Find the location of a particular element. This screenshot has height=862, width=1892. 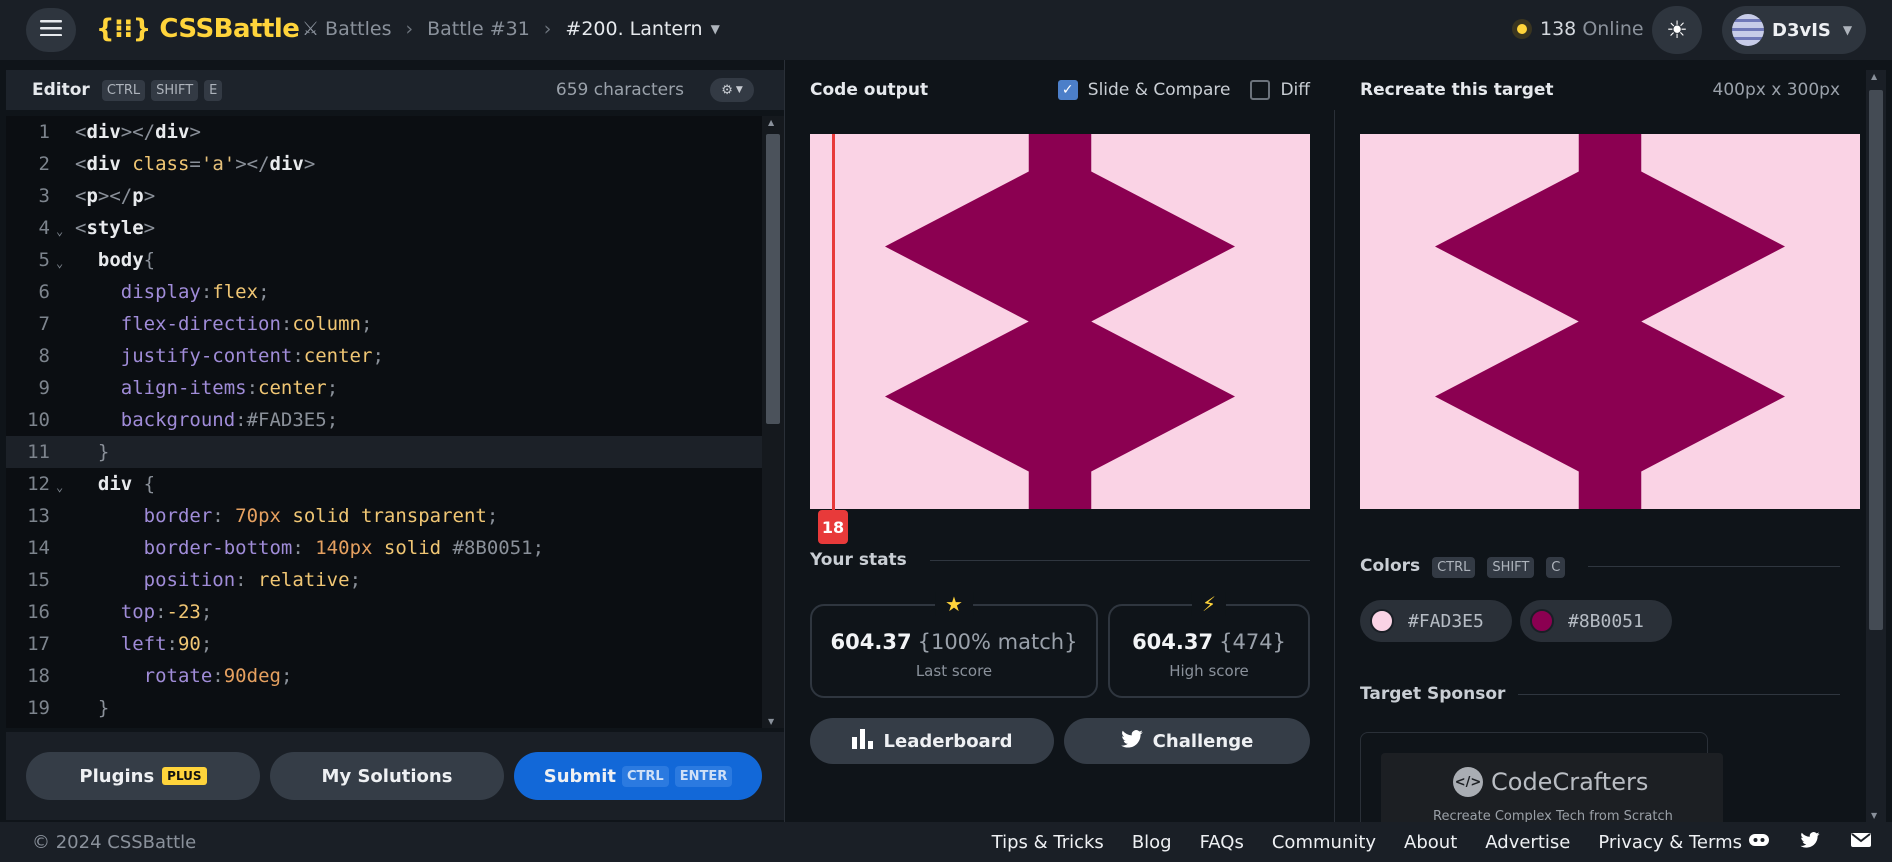

code-line: 19 } is located at coordinates (384, 708).